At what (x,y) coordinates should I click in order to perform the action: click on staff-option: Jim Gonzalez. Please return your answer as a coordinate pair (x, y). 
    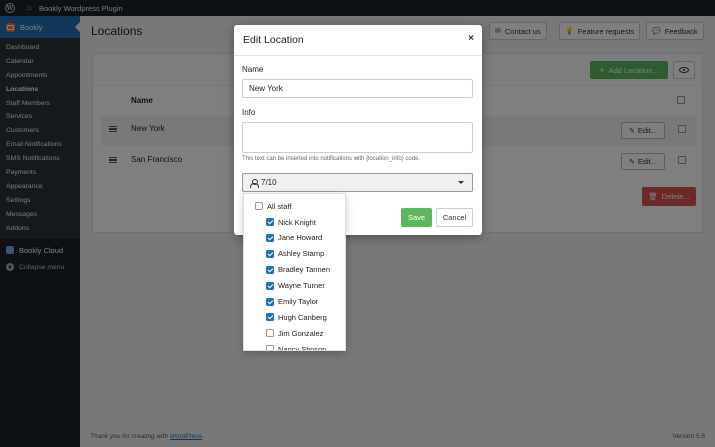
    Looking at the image, I should click on (294, 333).